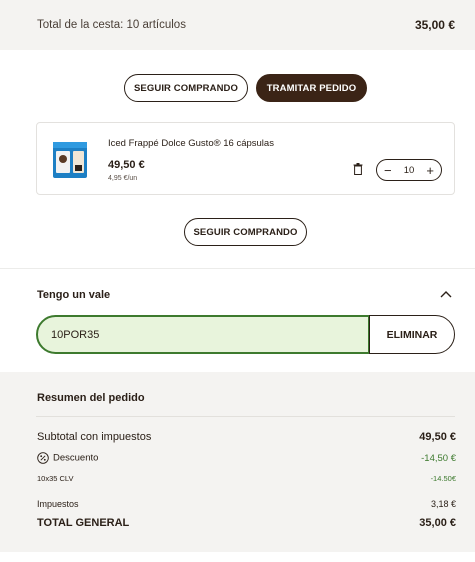  Describe the element at coordinates (83, 523) in the screenshot. I see `grand-total-label: TOTAL GENERAL` at that location.